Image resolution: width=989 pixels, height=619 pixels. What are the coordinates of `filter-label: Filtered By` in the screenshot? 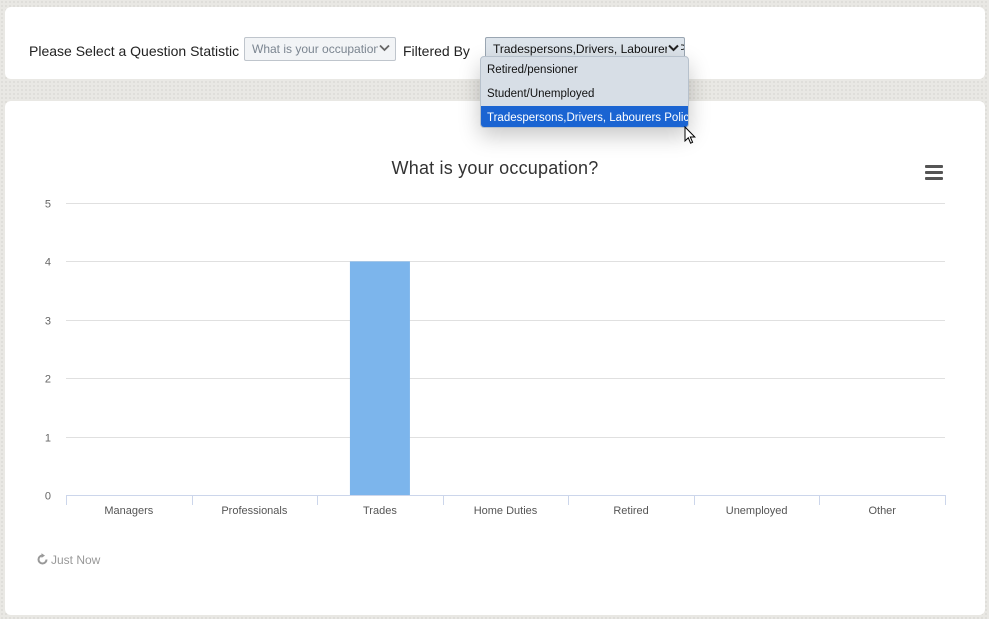 It's located at (436, 51).